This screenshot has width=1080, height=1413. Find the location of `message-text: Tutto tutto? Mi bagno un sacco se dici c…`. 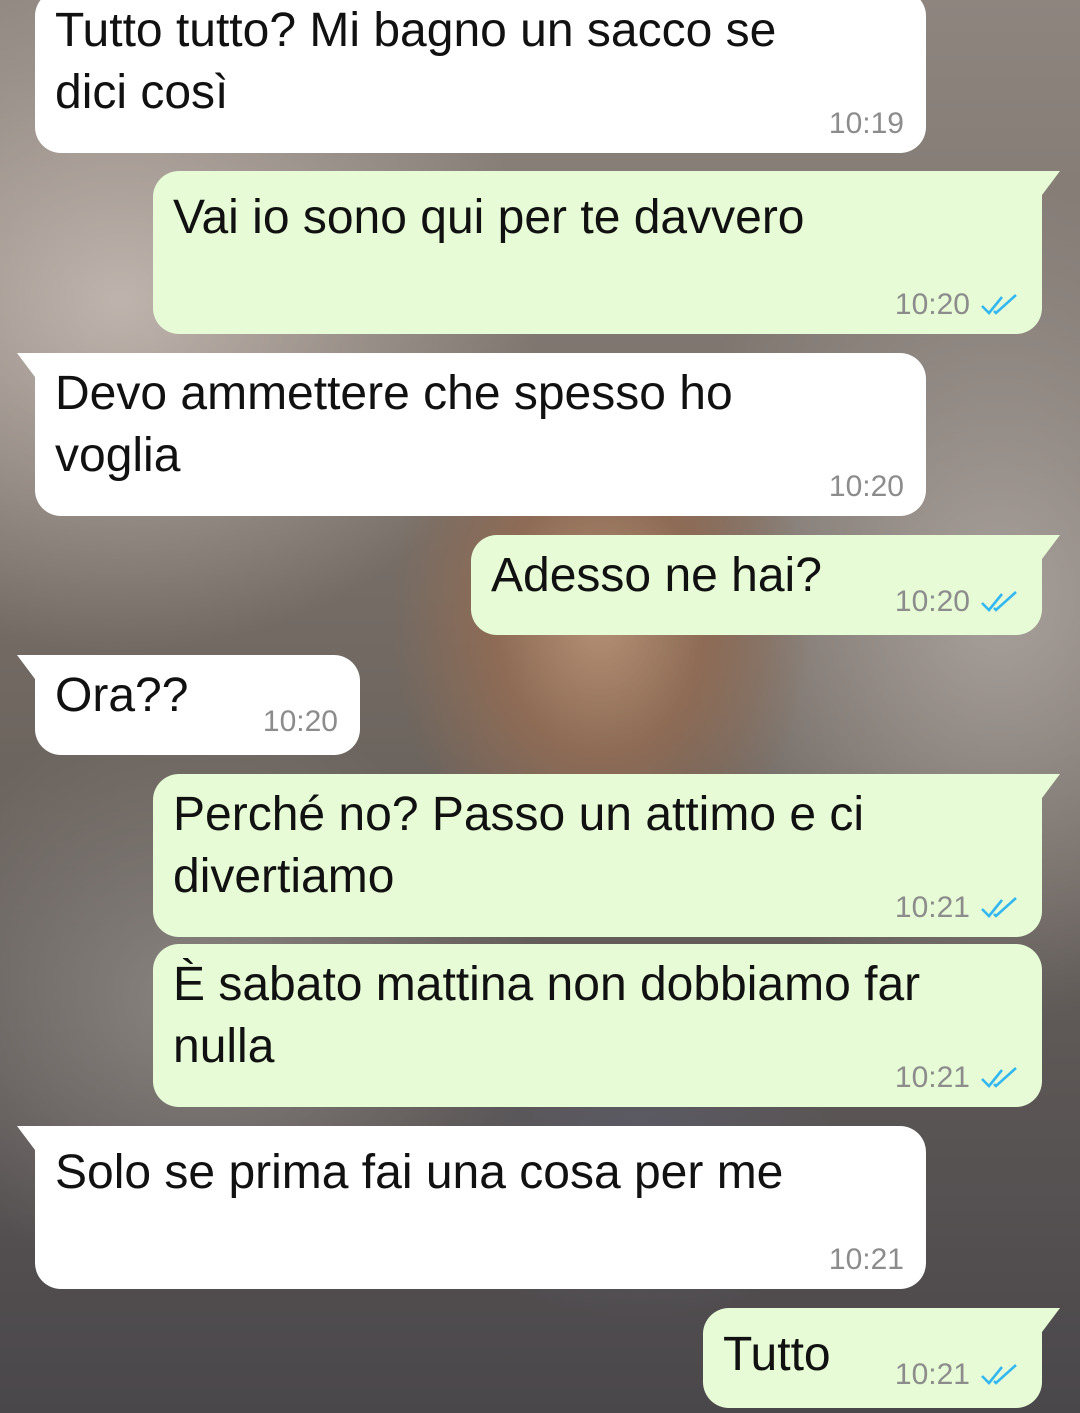

message-text: Tutto tutto? Mi bagno un sacco se dici c… is located at coordinates (416, 61).